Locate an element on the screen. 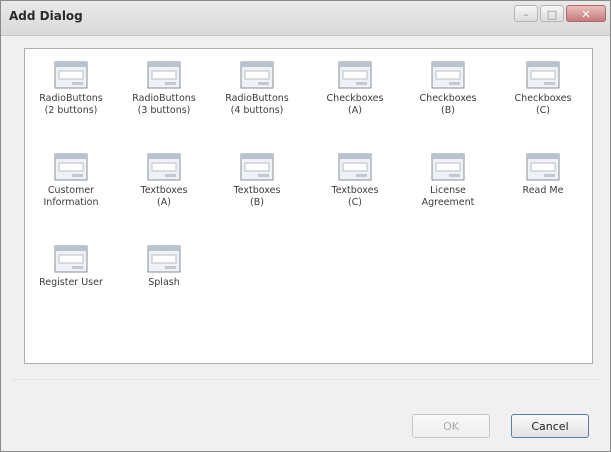 Image resolution: width=611 pixels, height=452 pixels. dialog-item-register-user: Register User is located at coordinates (71, 267).